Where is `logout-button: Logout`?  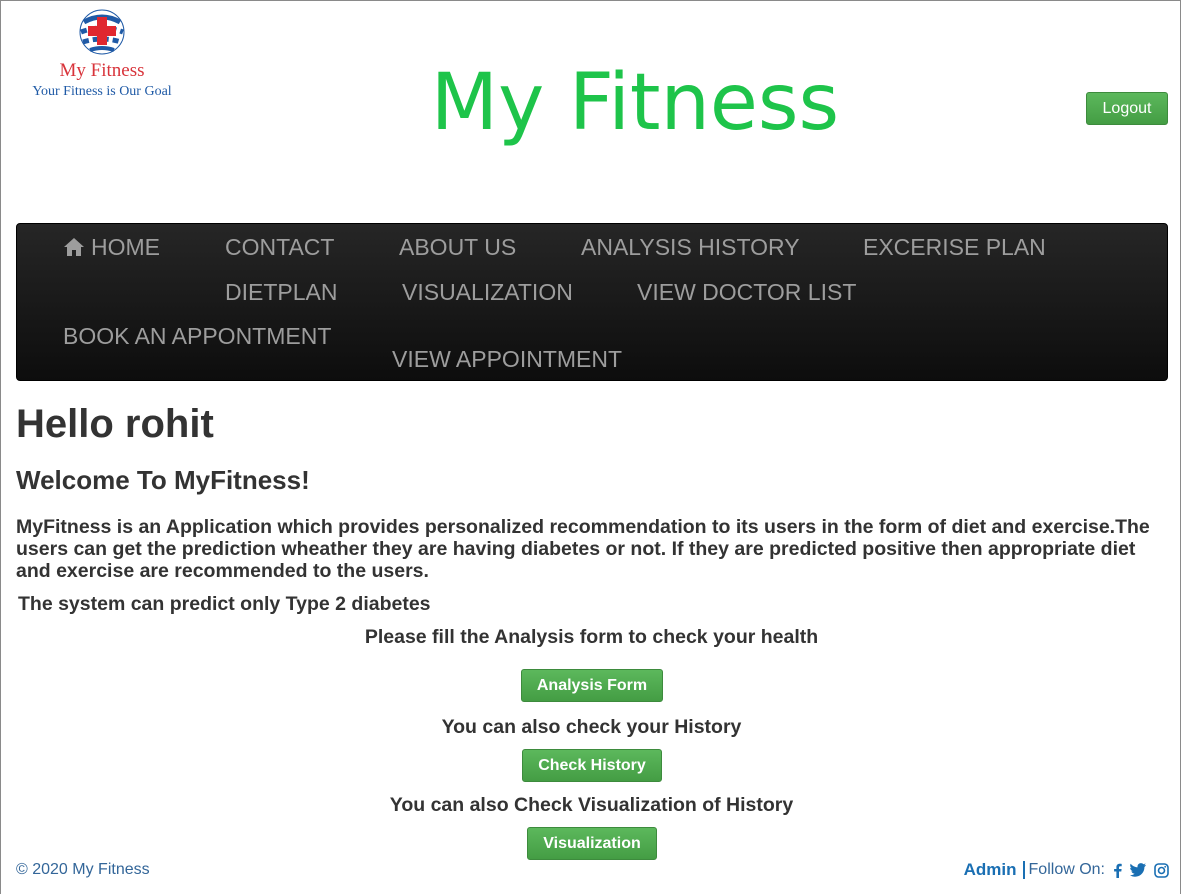
logout-button: Logout is located at coordinates (1127, 108).